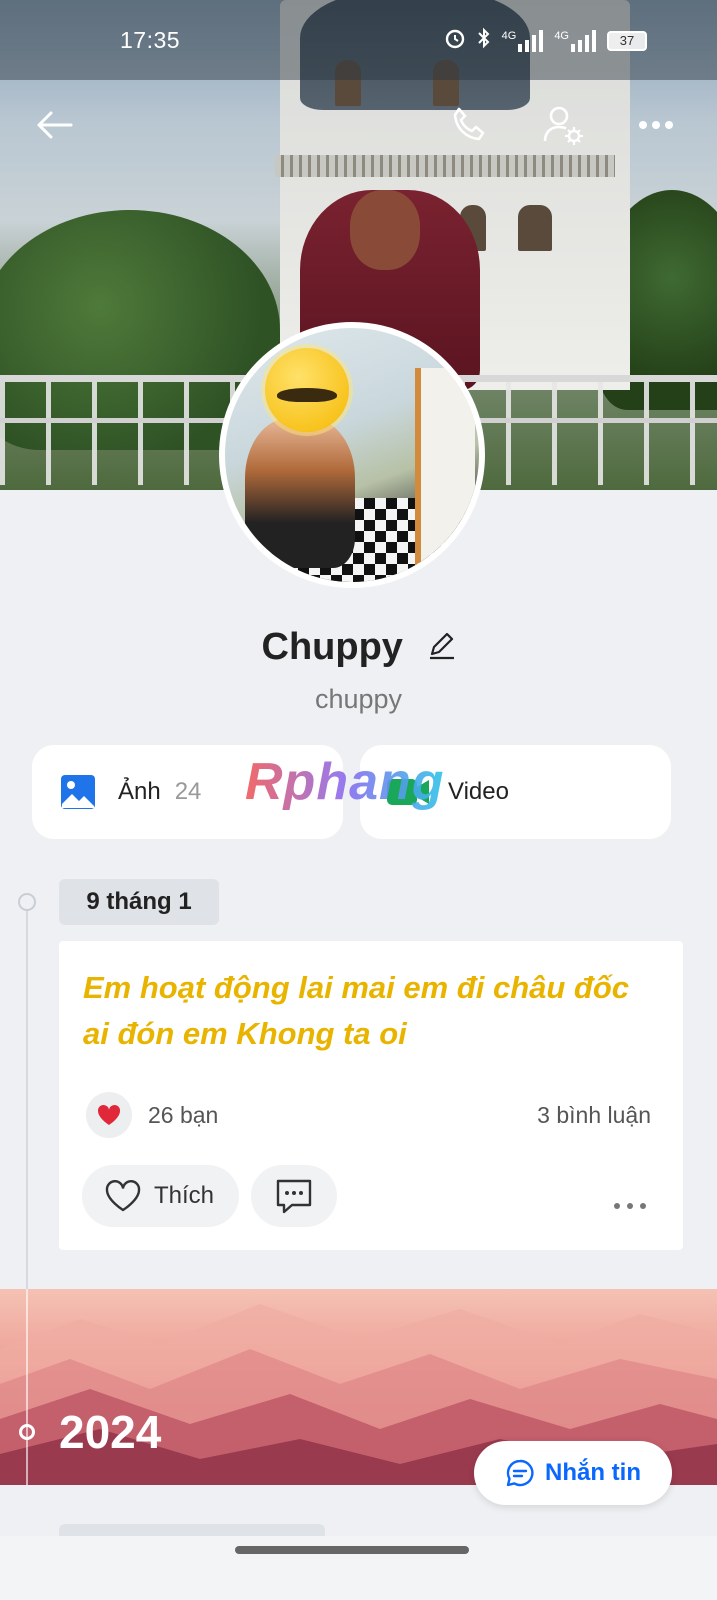  Describe the element at coordinates (78, 792) in the screenshot. I see `image-icon` at that location.